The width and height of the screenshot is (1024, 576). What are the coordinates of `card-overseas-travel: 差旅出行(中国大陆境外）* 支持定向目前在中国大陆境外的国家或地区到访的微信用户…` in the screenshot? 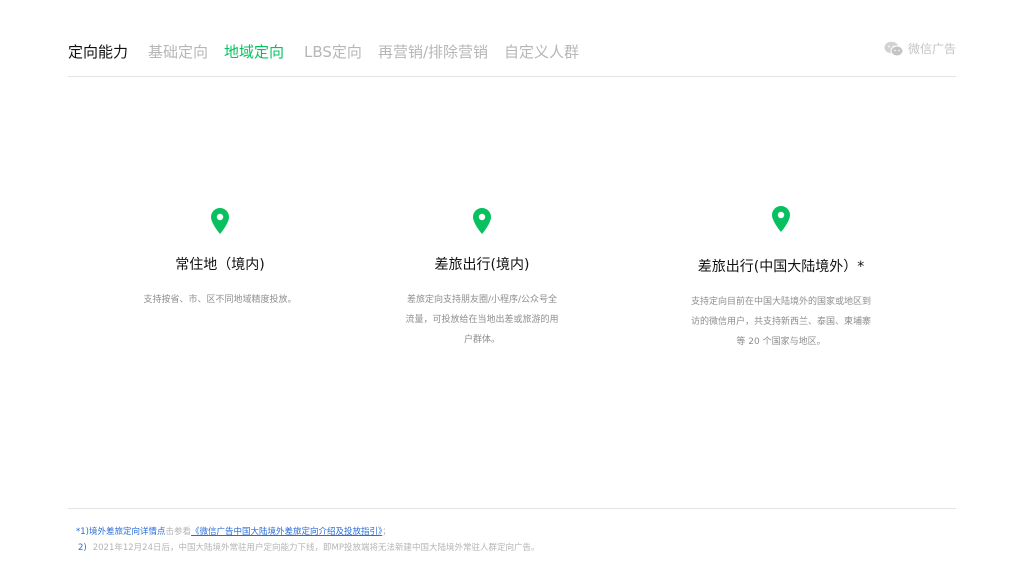 It's located at (781, 279).